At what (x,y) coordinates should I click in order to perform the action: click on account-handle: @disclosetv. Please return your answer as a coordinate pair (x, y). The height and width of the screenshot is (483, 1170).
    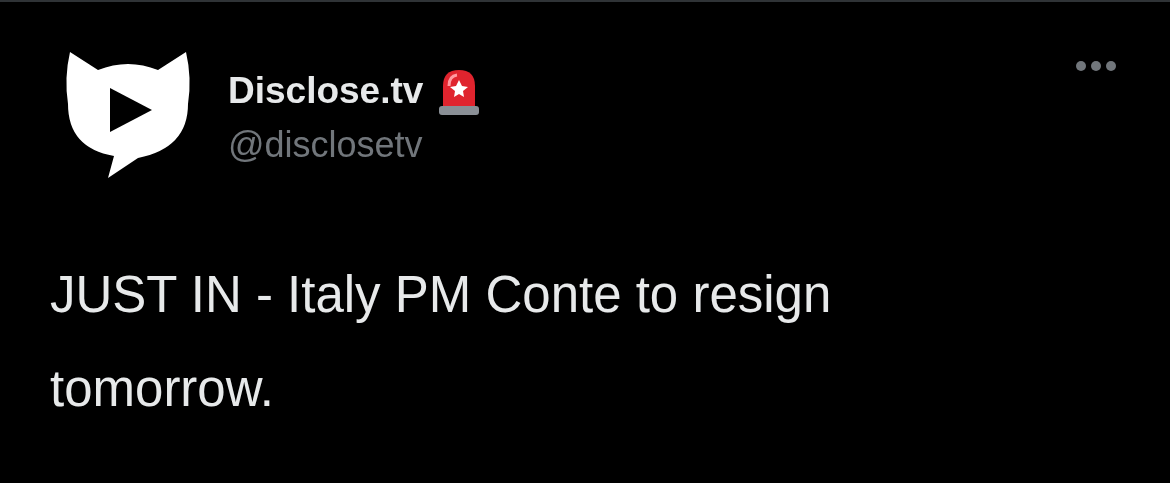
    Looking at the image, I should click on (355, 145).